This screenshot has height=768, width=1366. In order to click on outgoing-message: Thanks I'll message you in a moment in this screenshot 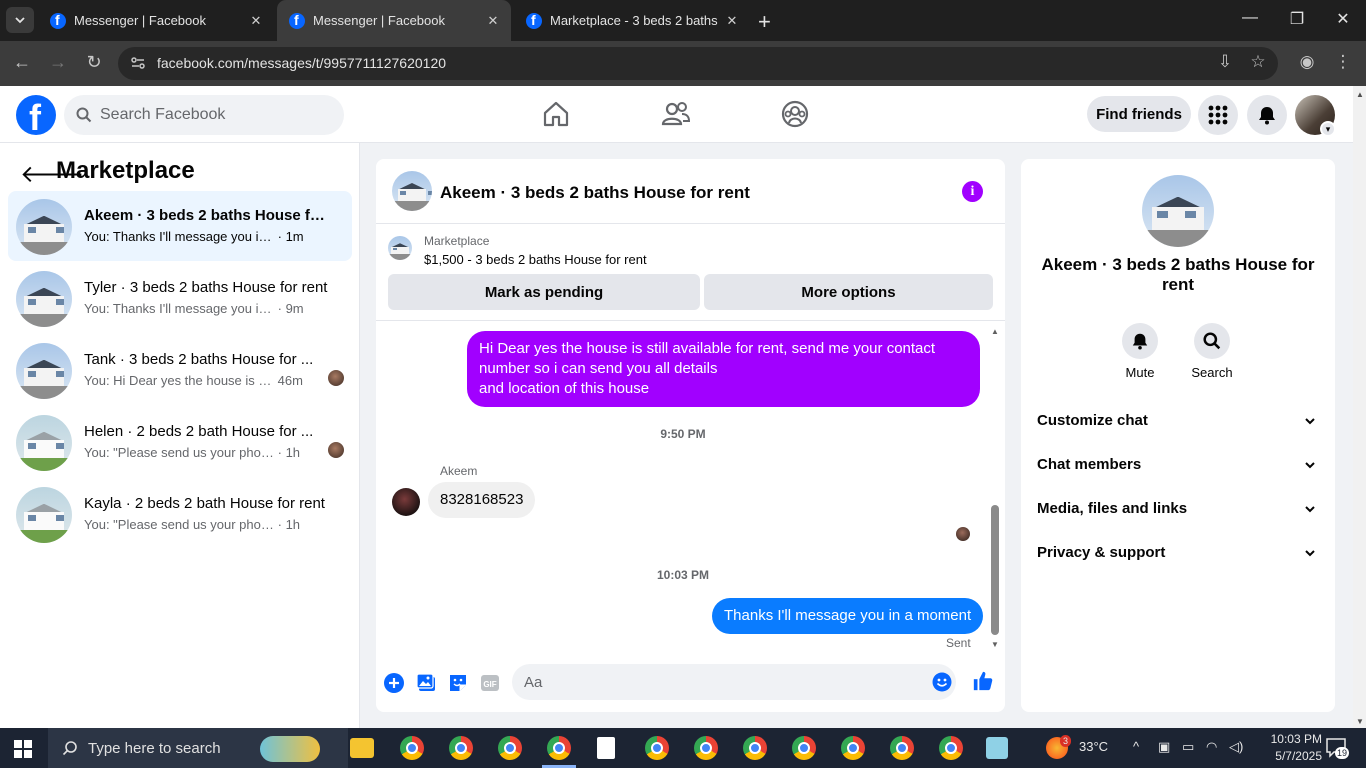, I will do `click(848, 616)`.